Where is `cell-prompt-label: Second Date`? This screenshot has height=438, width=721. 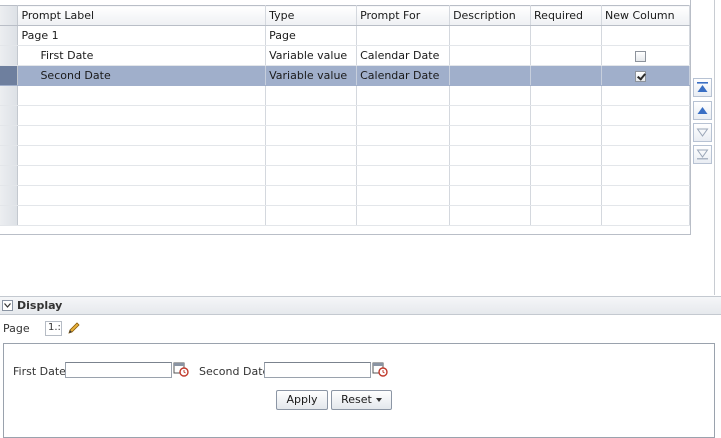
cell-prompt-label: Second Date is located at coordinates (142, 75).